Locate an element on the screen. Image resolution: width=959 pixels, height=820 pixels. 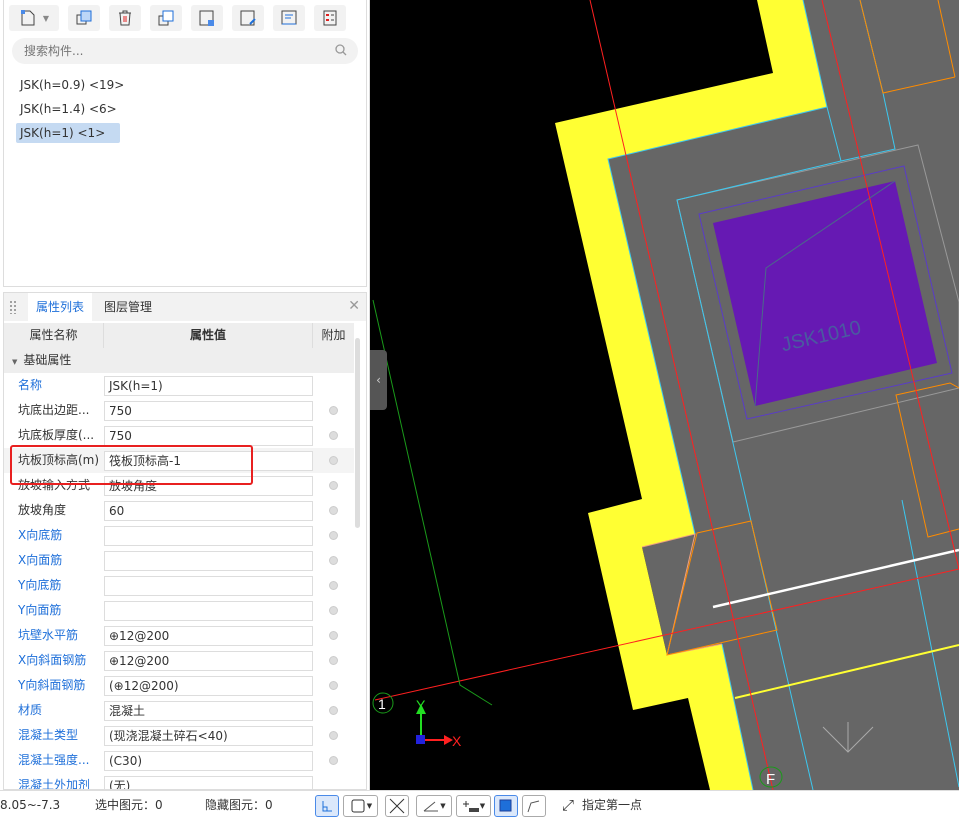
chevron-left-icon: ‹ is located at coordinates (378, 380).